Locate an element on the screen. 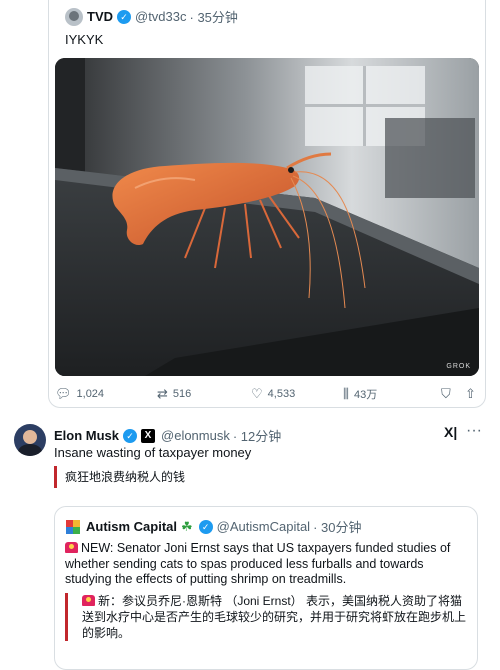 Image resolution: width=500 pixels, height=670 pixels. image-watermark: GROK is located at coordinates (458, 366).